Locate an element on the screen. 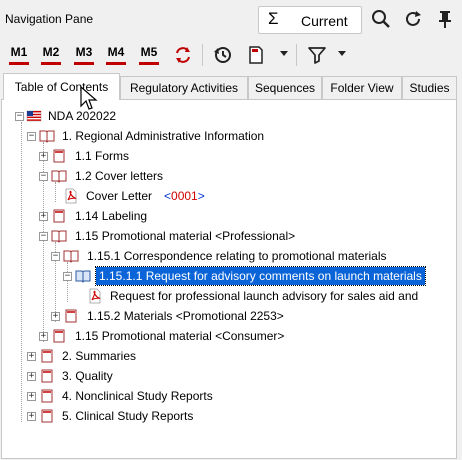 The height and width of the screenshot is (460, 462). tree-leaf-cover-letter: Cover Letter <0001> is located at coordinates (229, 196).